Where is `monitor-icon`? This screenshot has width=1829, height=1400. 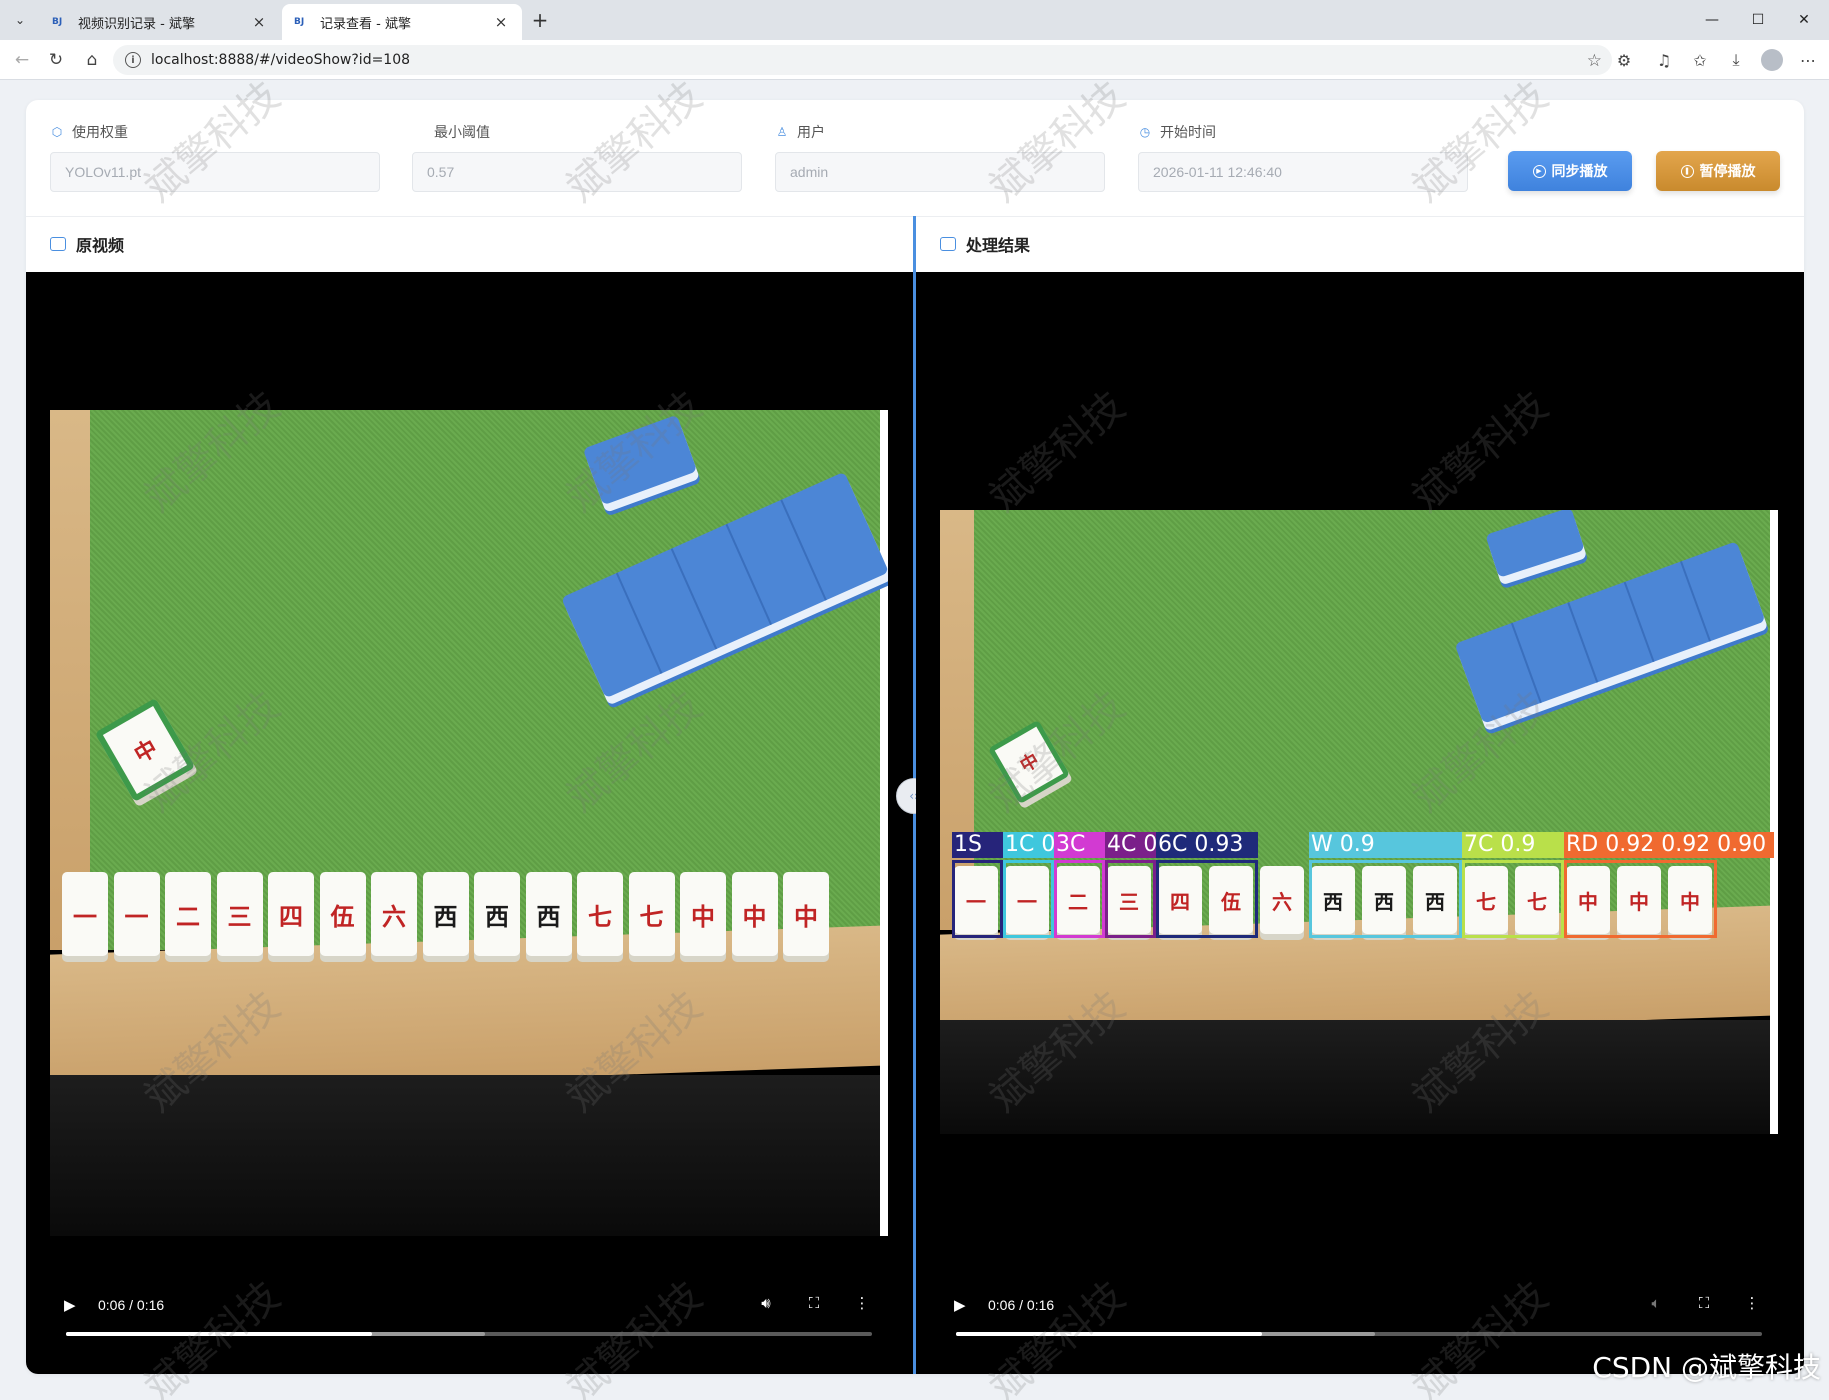 monitor-icon is located at coordinates (948, 244).